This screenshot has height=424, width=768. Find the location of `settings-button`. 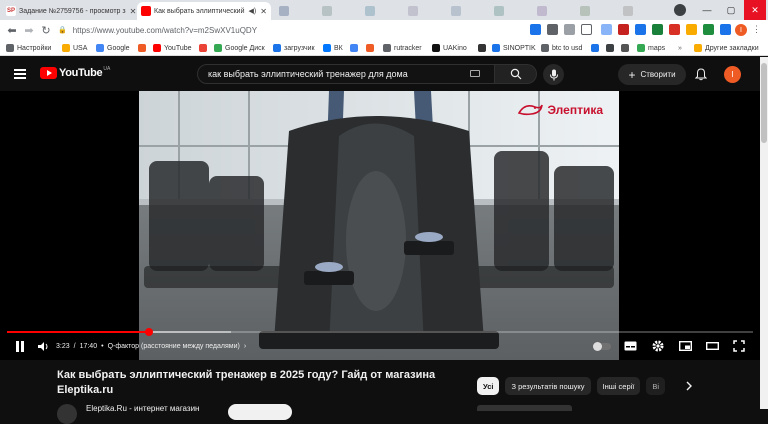

settings-button is located at coordinates (658, 346).